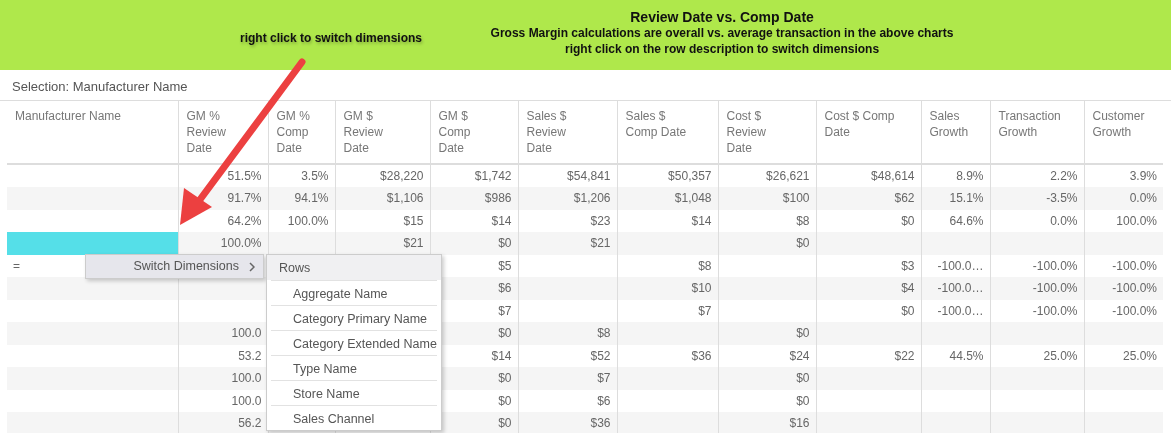 This screenshot has height=433, width=1171. What do you see at coordinates (16, 265) in the screenshot?
I see `cell-text: =` at bounding box center [16, 265].